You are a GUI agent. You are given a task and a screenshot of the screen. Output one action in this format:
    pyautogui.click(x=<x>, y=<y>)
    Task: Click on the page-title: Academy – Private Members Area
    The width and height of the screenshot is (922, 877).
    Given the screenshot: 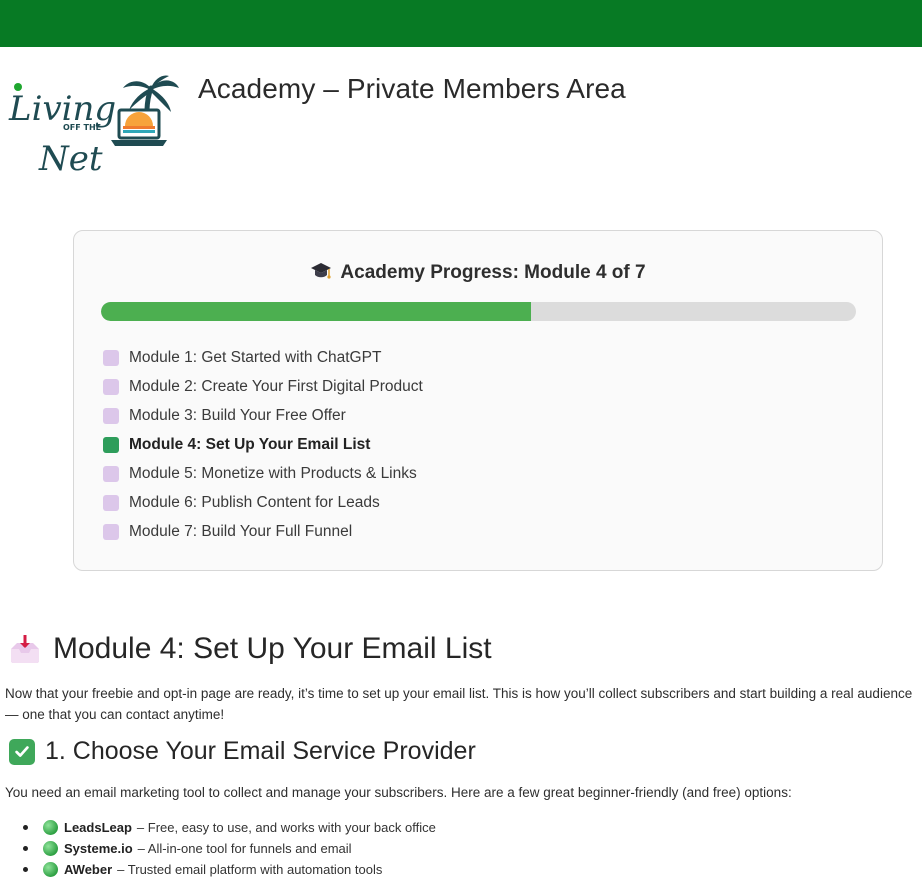 What is the action you would take?
    pyautogui.click(x=412, y=88)
    